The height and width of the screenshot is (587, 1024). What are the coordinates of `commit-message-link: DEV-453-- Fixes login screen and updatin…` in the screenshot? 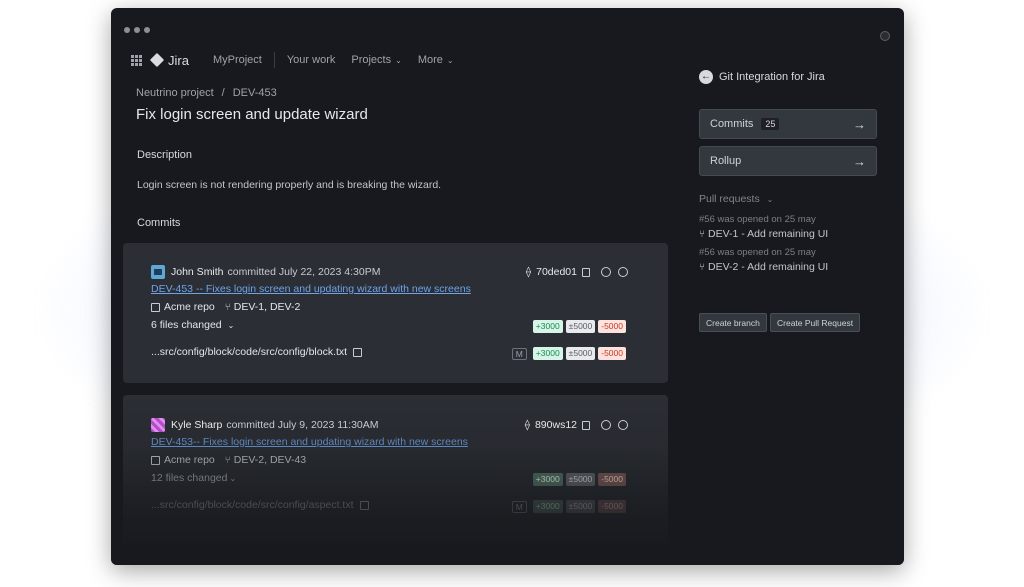 It's located at (309, 442).